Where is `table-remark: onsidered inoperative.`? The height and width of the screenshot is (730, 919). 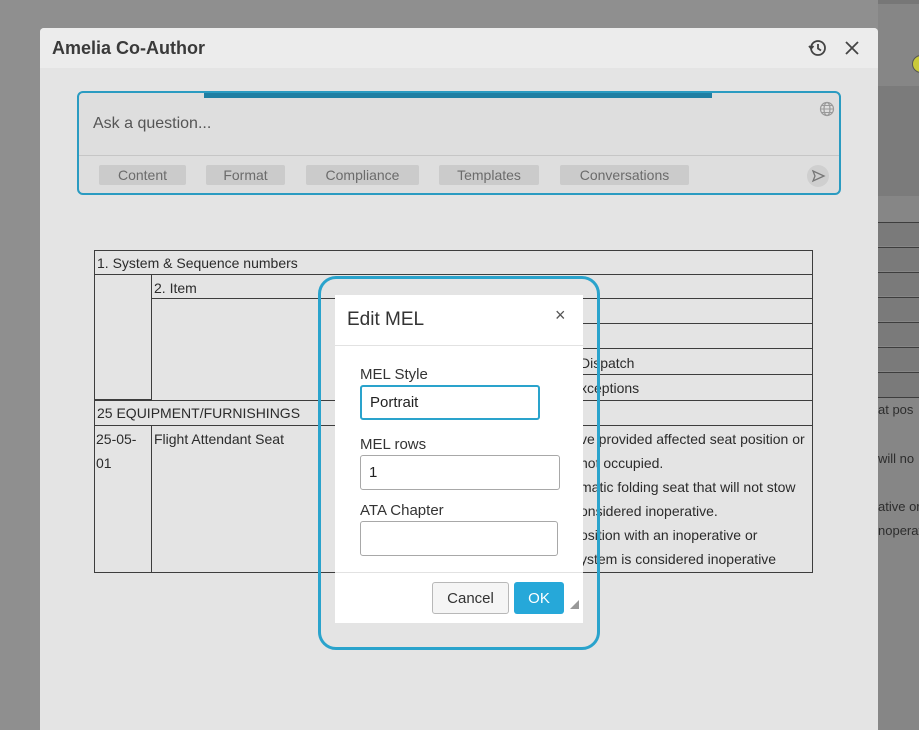
table-remark: onsidered inoperative. is located at coordinates (649, 511).